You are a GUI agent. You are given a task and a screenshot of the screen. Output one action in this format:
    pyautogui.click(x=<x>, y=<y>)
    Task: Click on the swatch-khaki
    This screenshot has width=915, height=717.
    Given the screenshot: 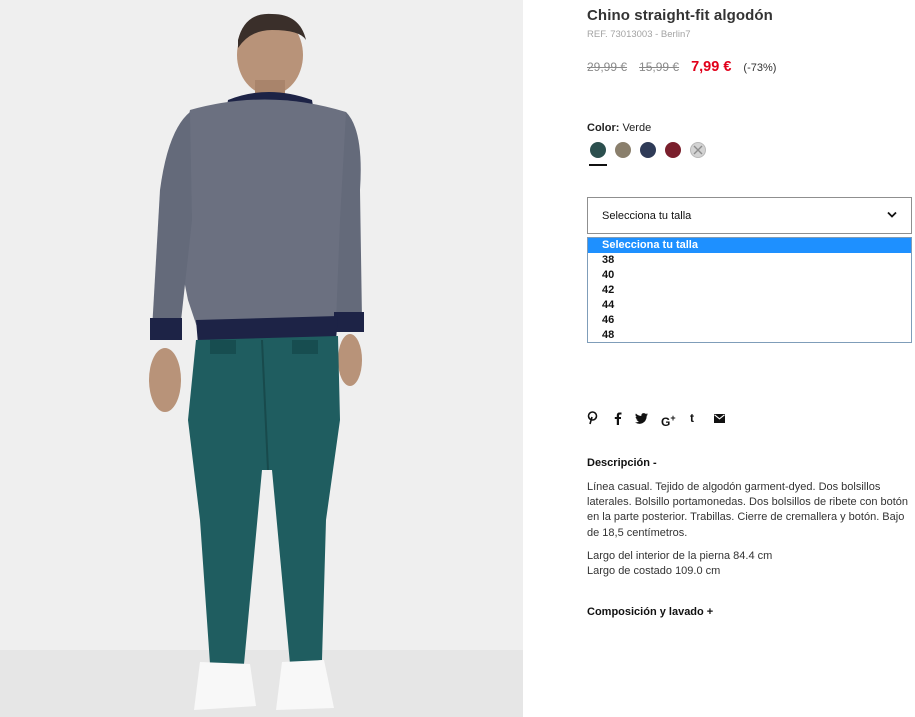 What is the action you would take?
    pyautogui.click(x=623, y=150)
    